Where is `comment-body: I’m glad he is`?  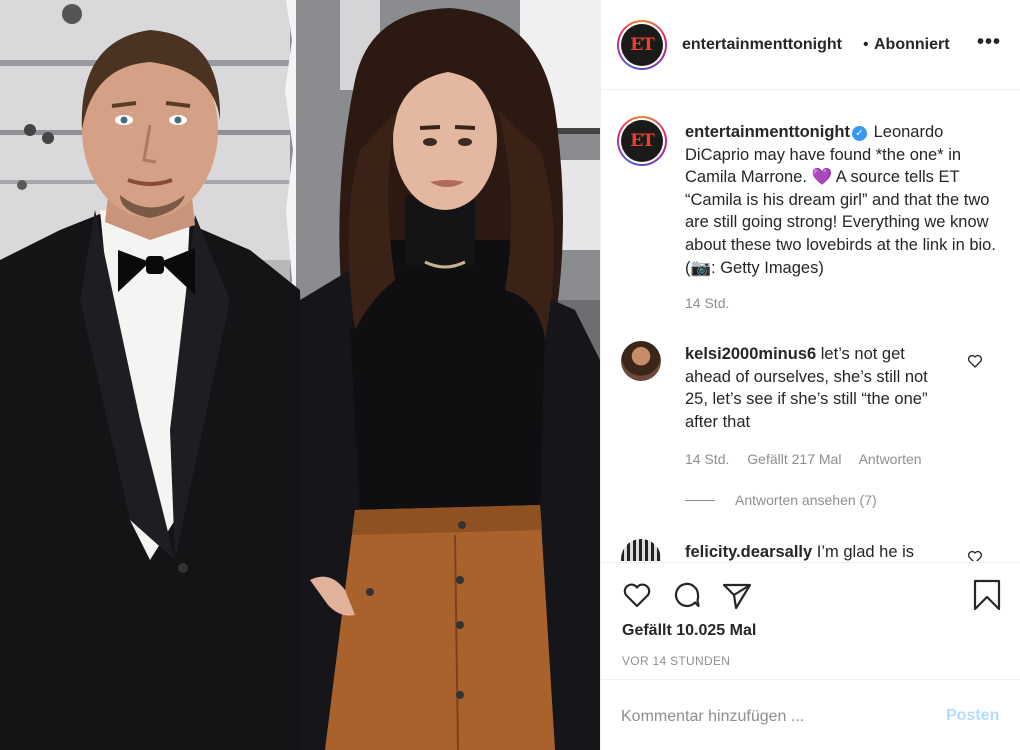 comment-body: I’m glad he is is located at coordinates (865, 552).